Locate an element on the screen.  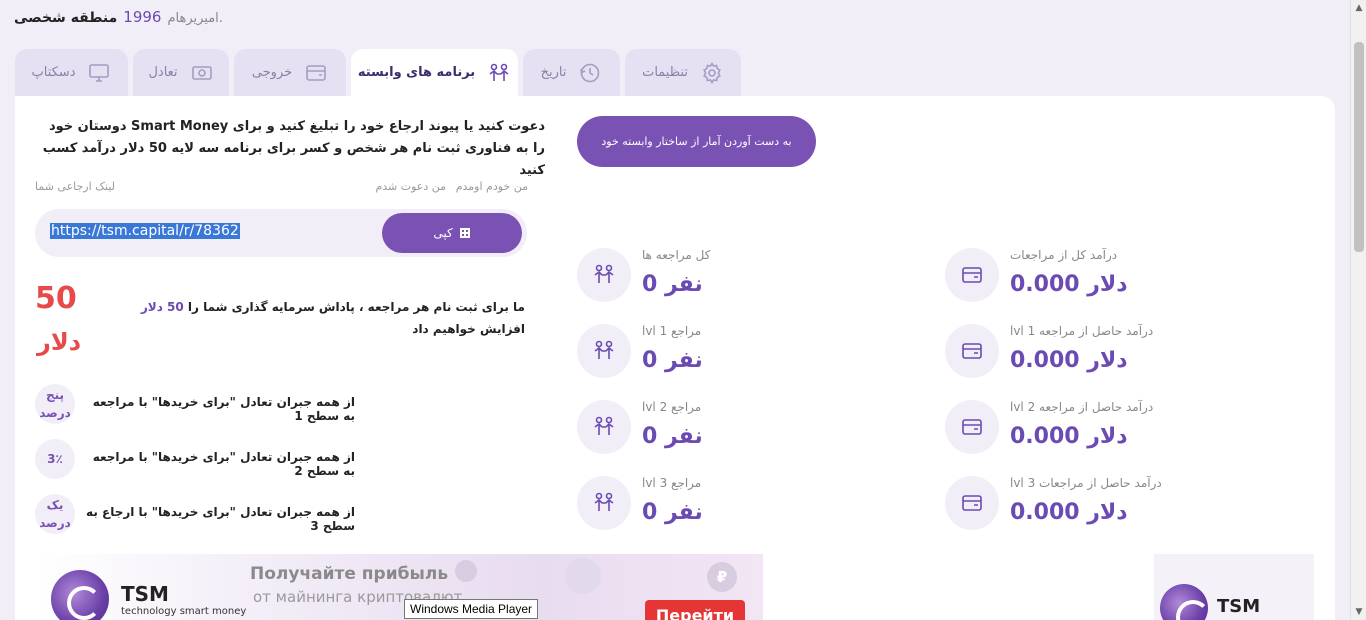
tab-affiliate: برنامه های وابسته is located at coordinates (434, 72).